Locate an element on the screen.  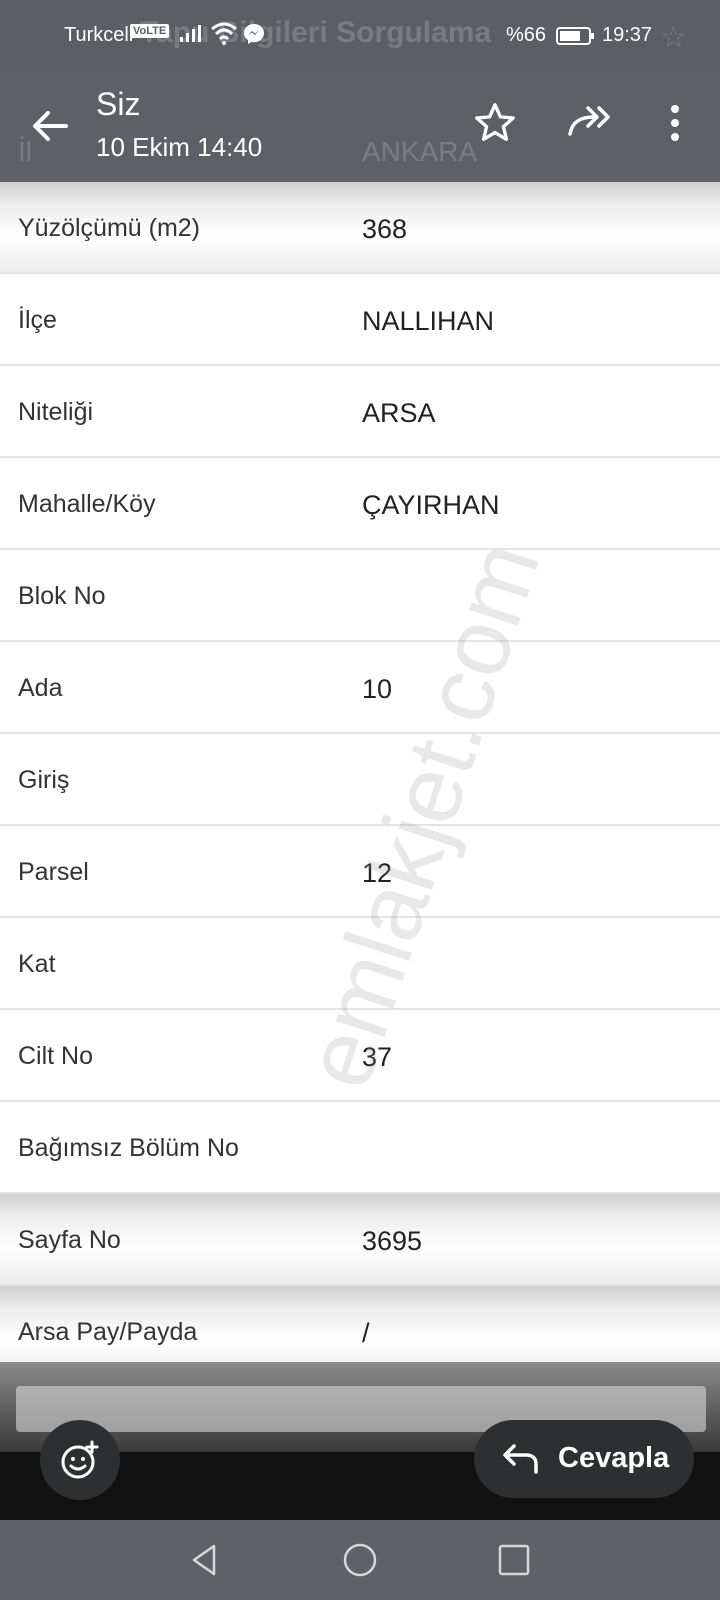
forward-icon is located at coordinates (590, 123).